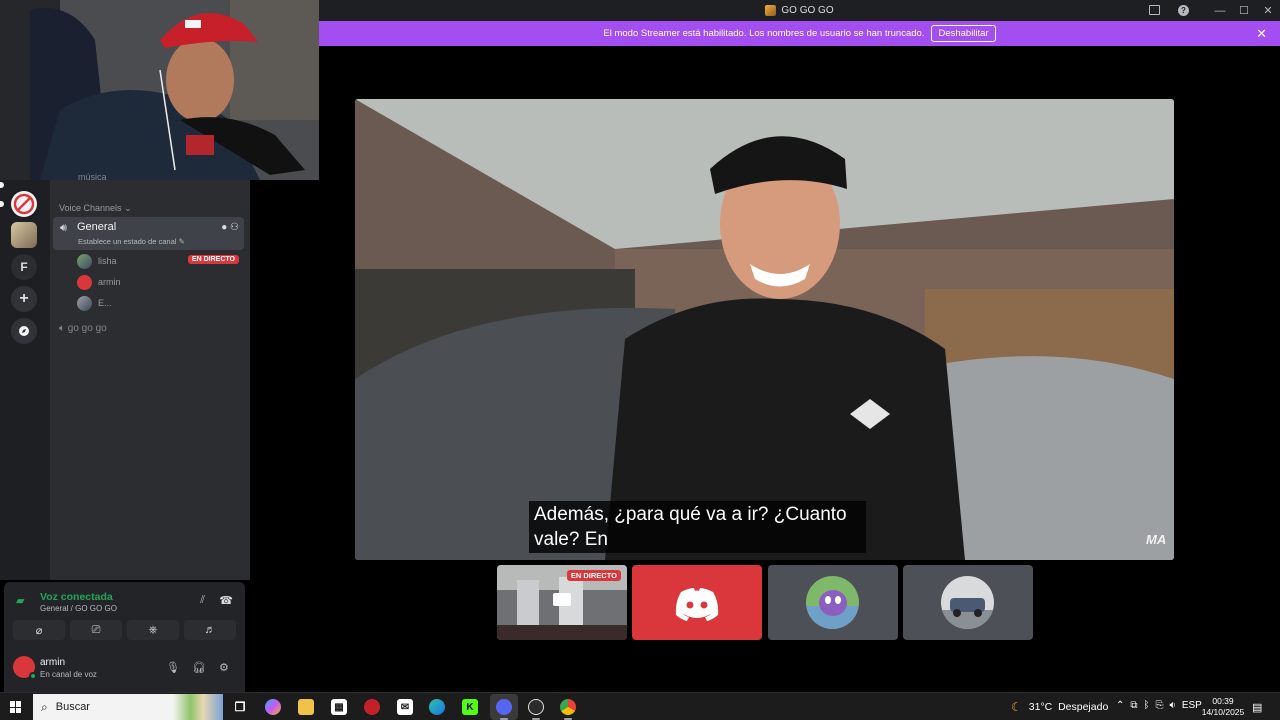 This screenshot has height=720, width=1280. I want to click on noise-suppression-icon: ⫽, so click(202, 600).